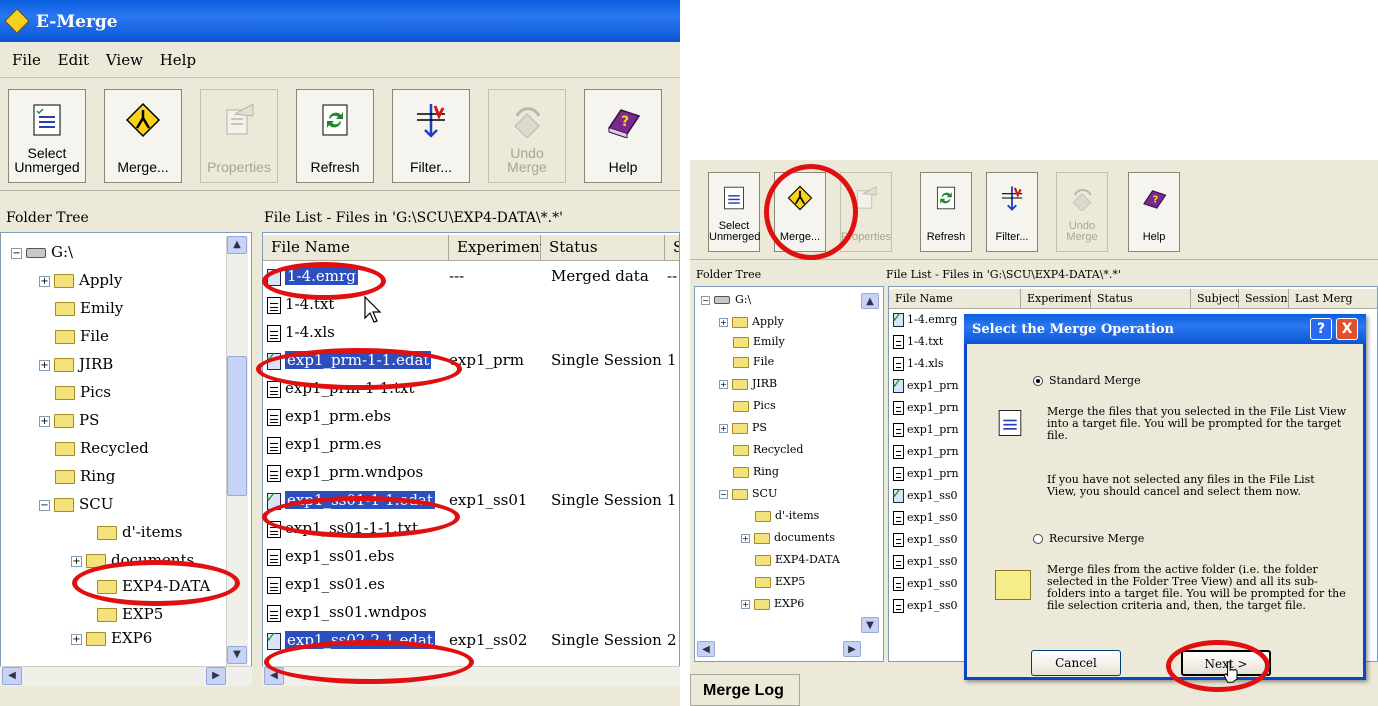  What do you see at coordinates (1038, 381) in the screenshot?
I see `standard-merge-radio` at bounding box center [1038, 381].